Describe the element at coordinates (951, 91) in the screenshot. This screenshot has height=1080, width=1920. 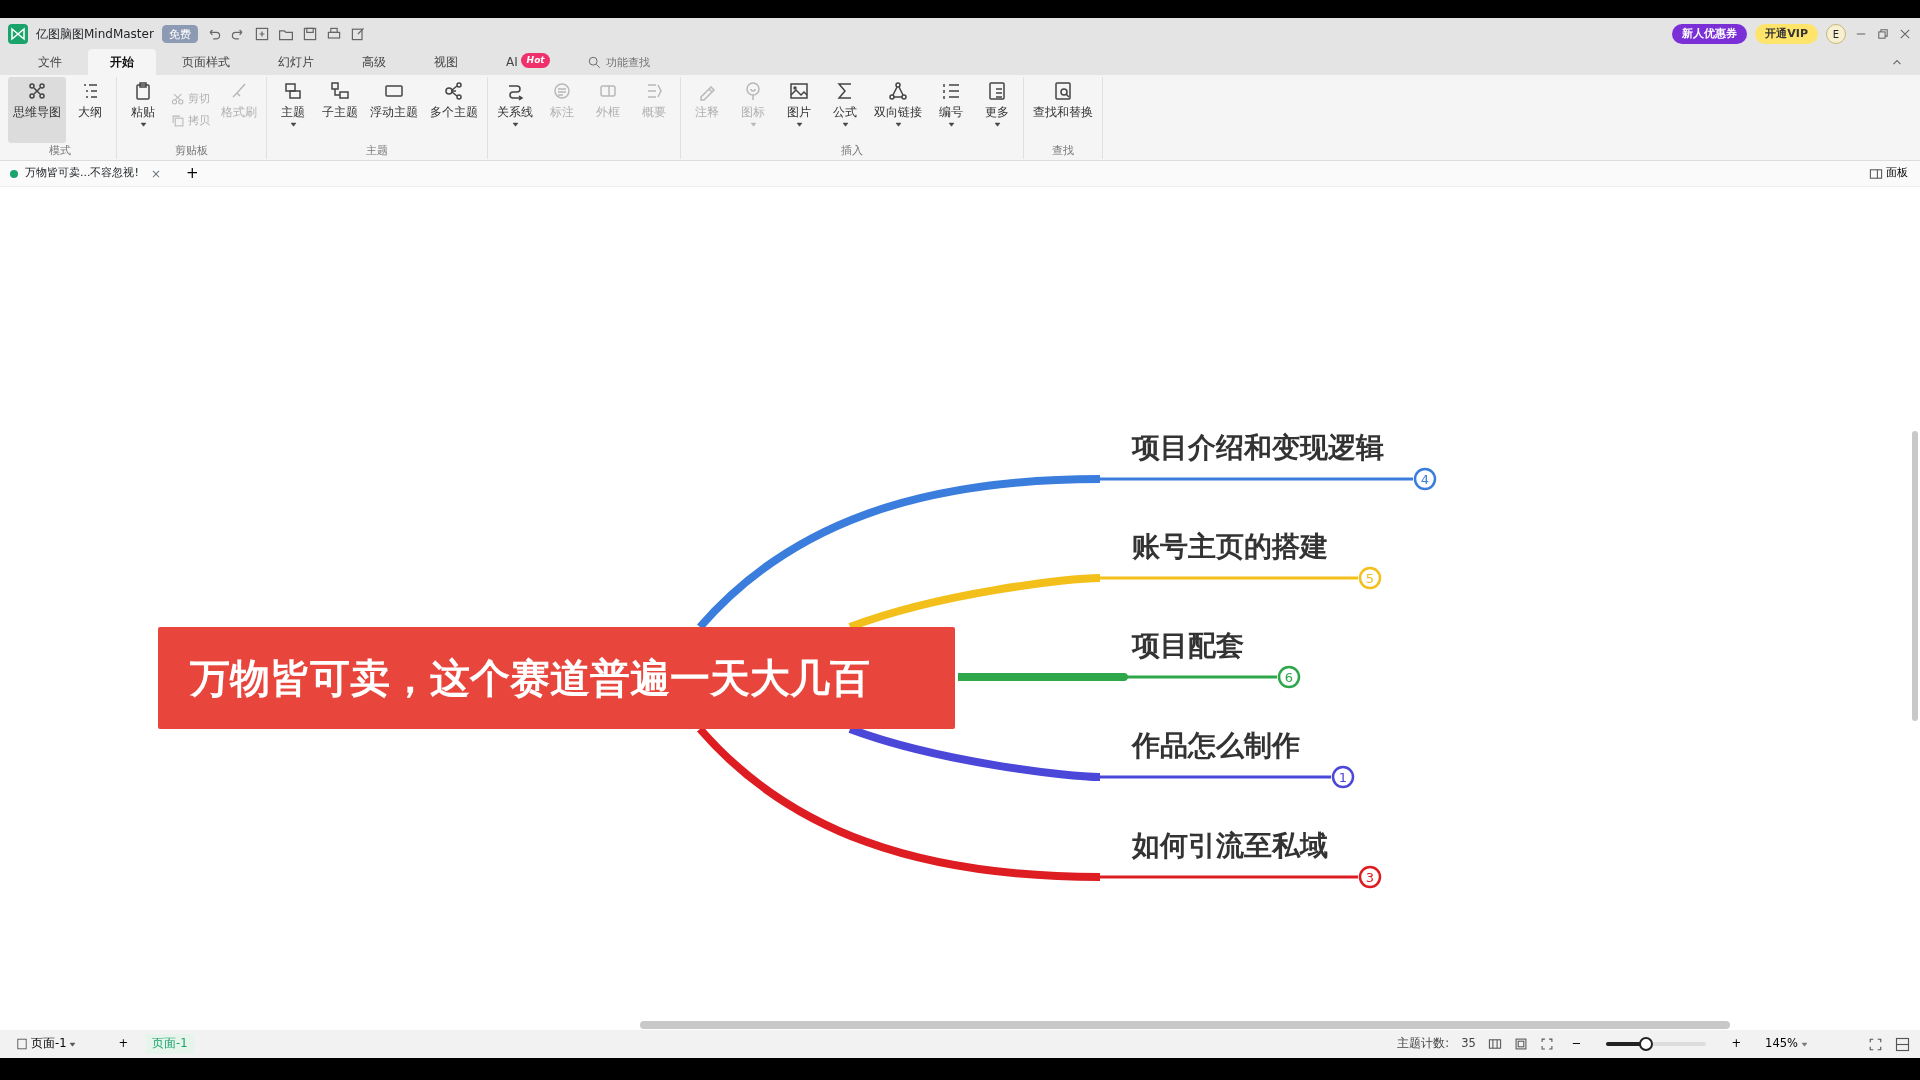
I see `numbered-list-icon` at that location.